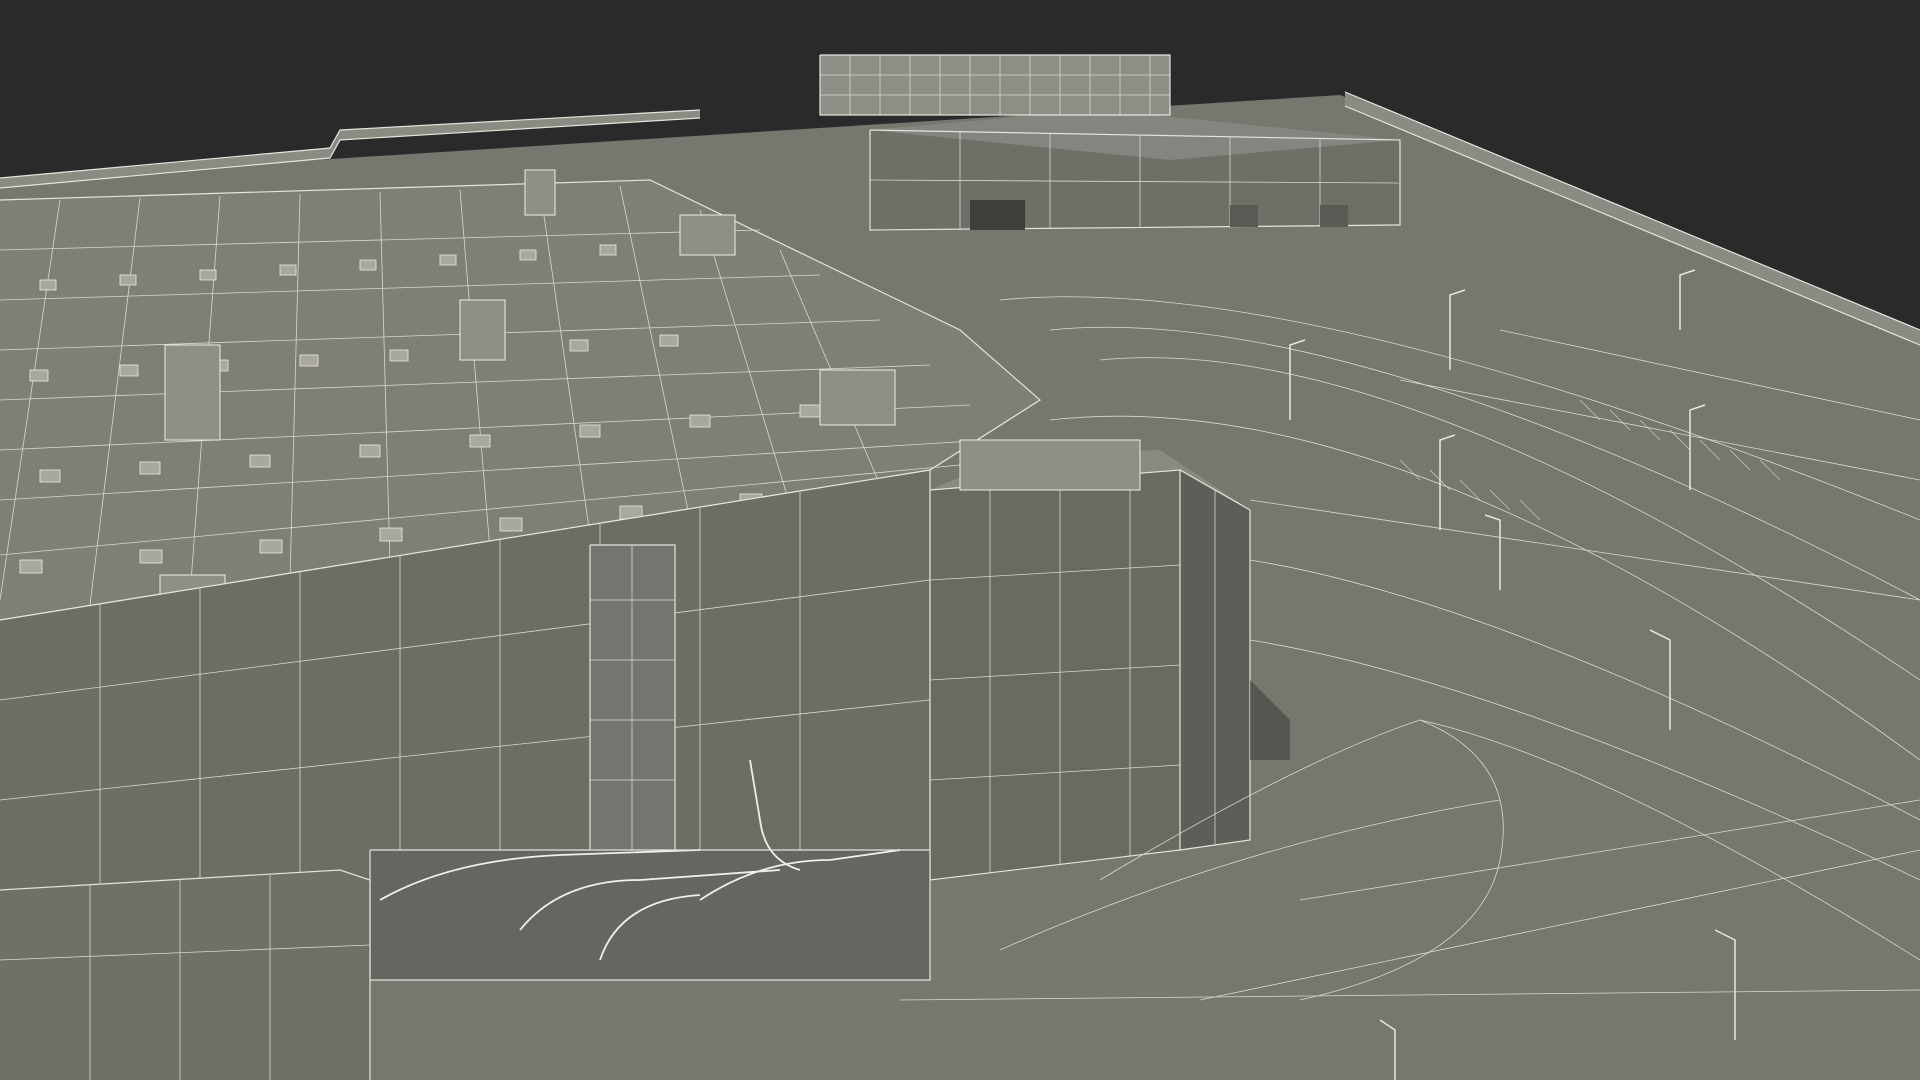 This screenshot has width=1920, height=1080. Describe the element at coordinates (632, 702) in the screenshot. I see `stair-tower` at that location.